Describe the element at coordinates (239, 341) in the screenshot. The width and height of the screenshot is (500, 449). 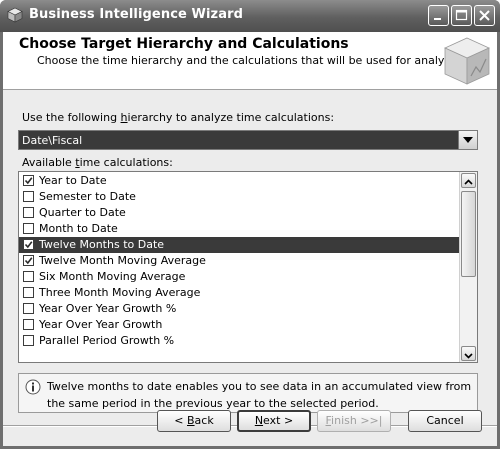
I see `list-item: Parallel Period Growth %` at that location.